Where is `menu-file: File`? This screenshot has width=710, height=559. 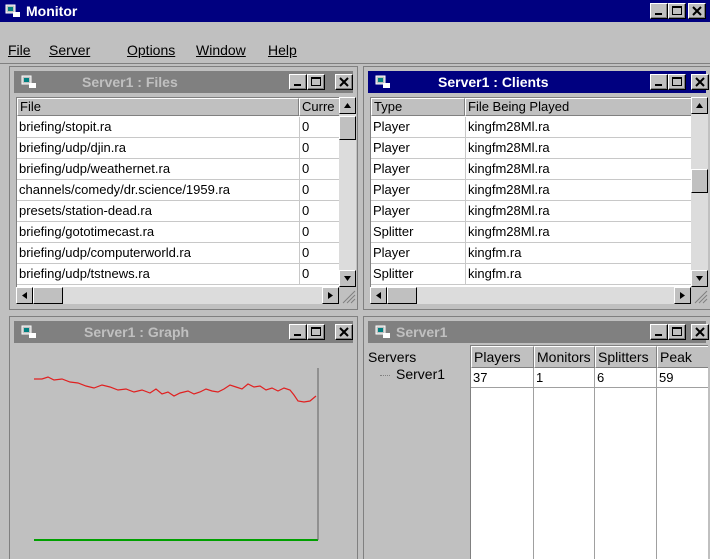 menu-file: File is located at coordinates (19, 50).